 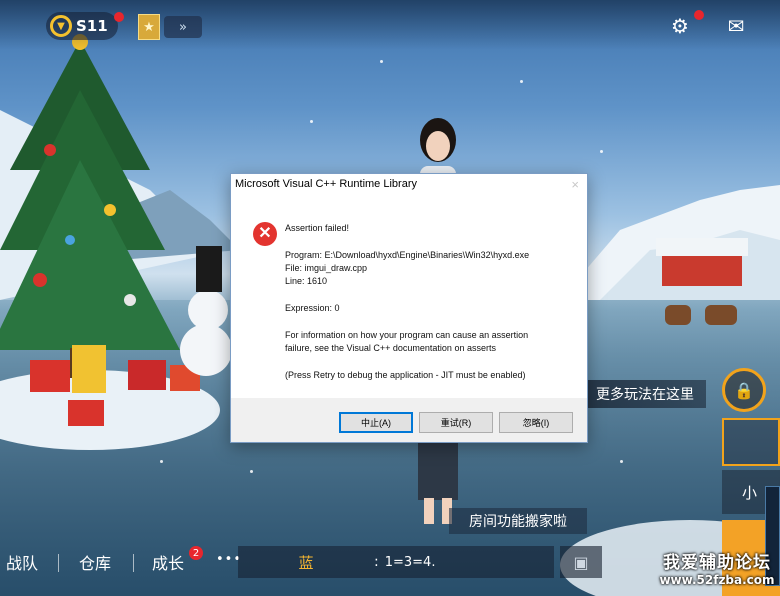 I want to click on chat-message: 1=3=4., so click(x=410, y=562).